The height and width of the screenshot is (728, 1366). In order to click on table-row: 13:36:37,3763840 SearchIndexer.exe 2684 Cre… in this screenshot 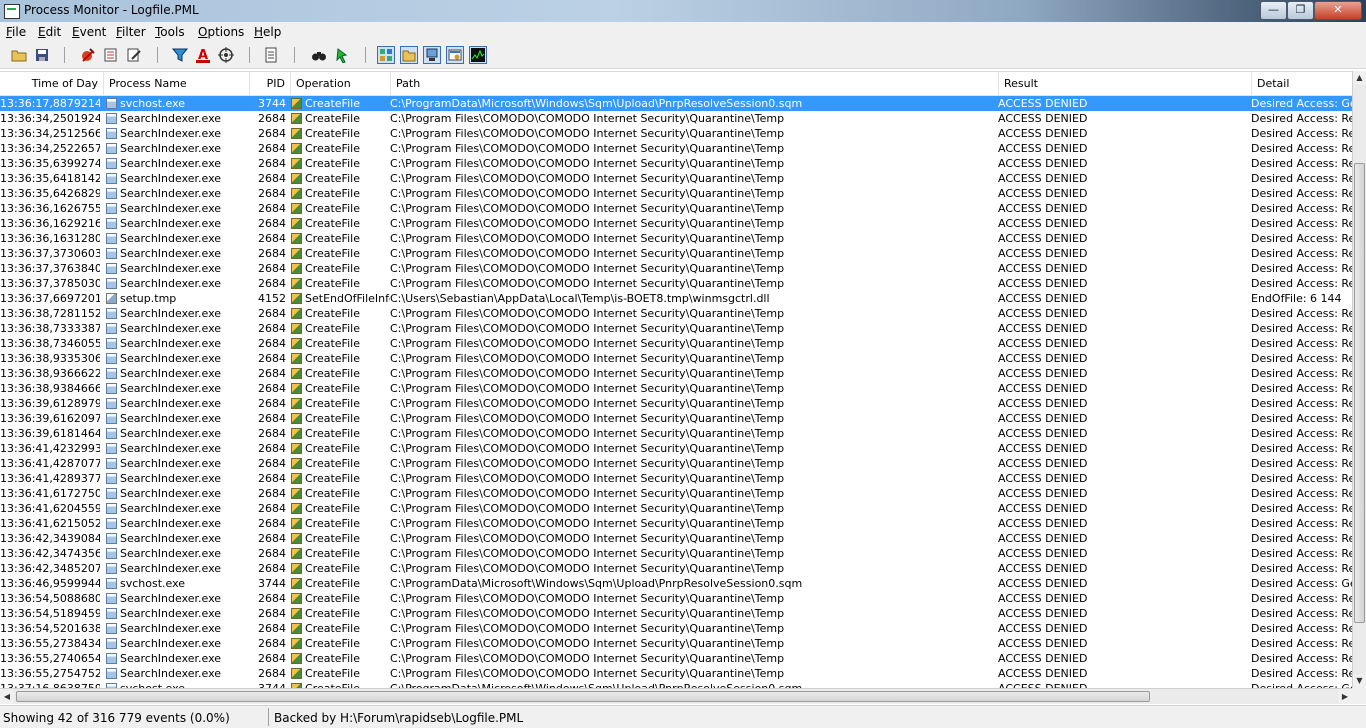, I will do `click(676, 268)`.